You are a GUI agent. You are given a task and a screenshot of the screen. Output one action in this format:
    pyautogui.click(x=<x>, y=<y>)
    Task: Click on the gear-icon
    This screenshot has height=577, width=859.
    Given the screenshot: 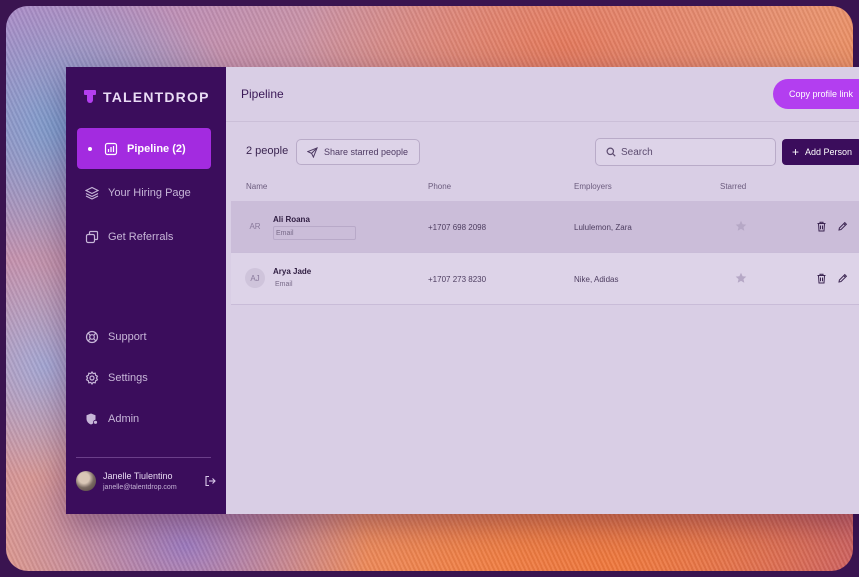 What is the action you would take?
    pyautogui.click(x=92, y=377)
    